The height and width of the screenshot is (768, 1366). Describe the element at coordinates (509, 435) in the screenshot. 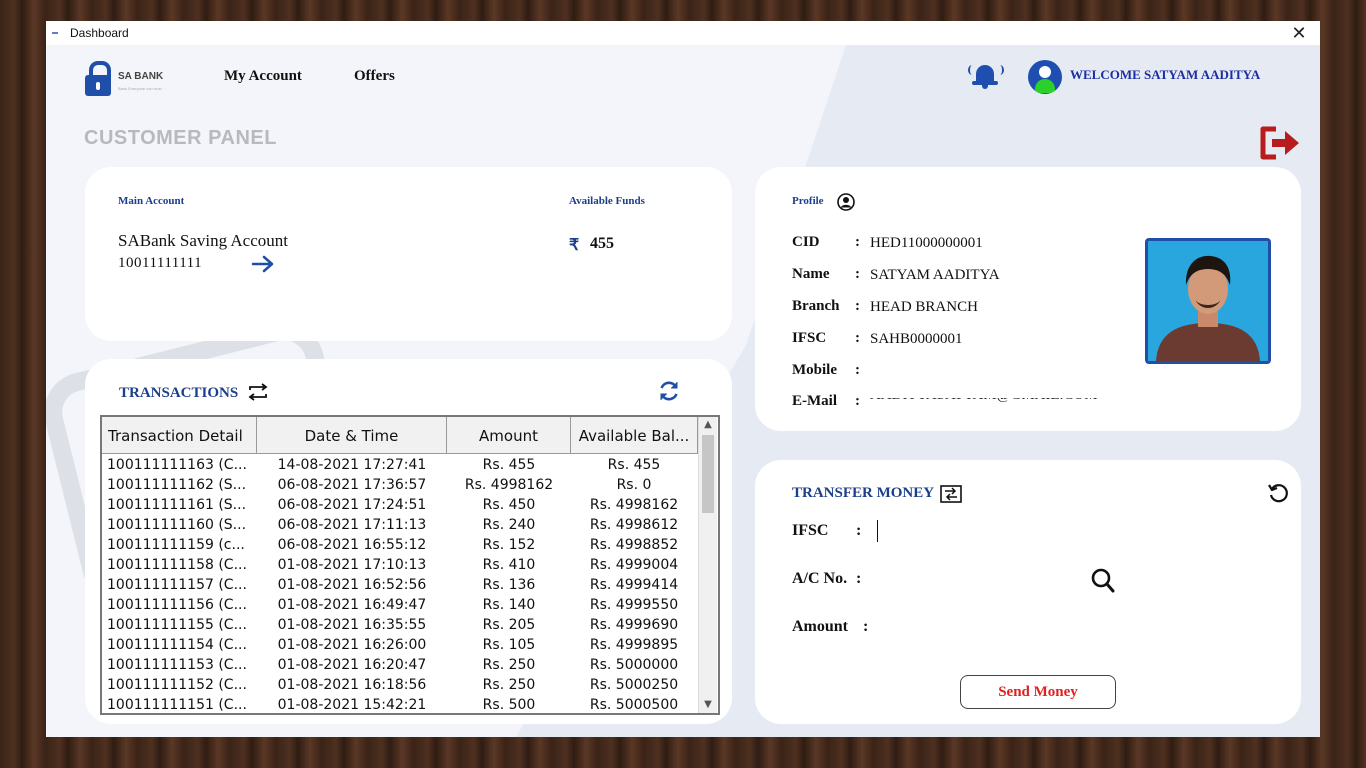

I see `column-amount: Amount` at that location.